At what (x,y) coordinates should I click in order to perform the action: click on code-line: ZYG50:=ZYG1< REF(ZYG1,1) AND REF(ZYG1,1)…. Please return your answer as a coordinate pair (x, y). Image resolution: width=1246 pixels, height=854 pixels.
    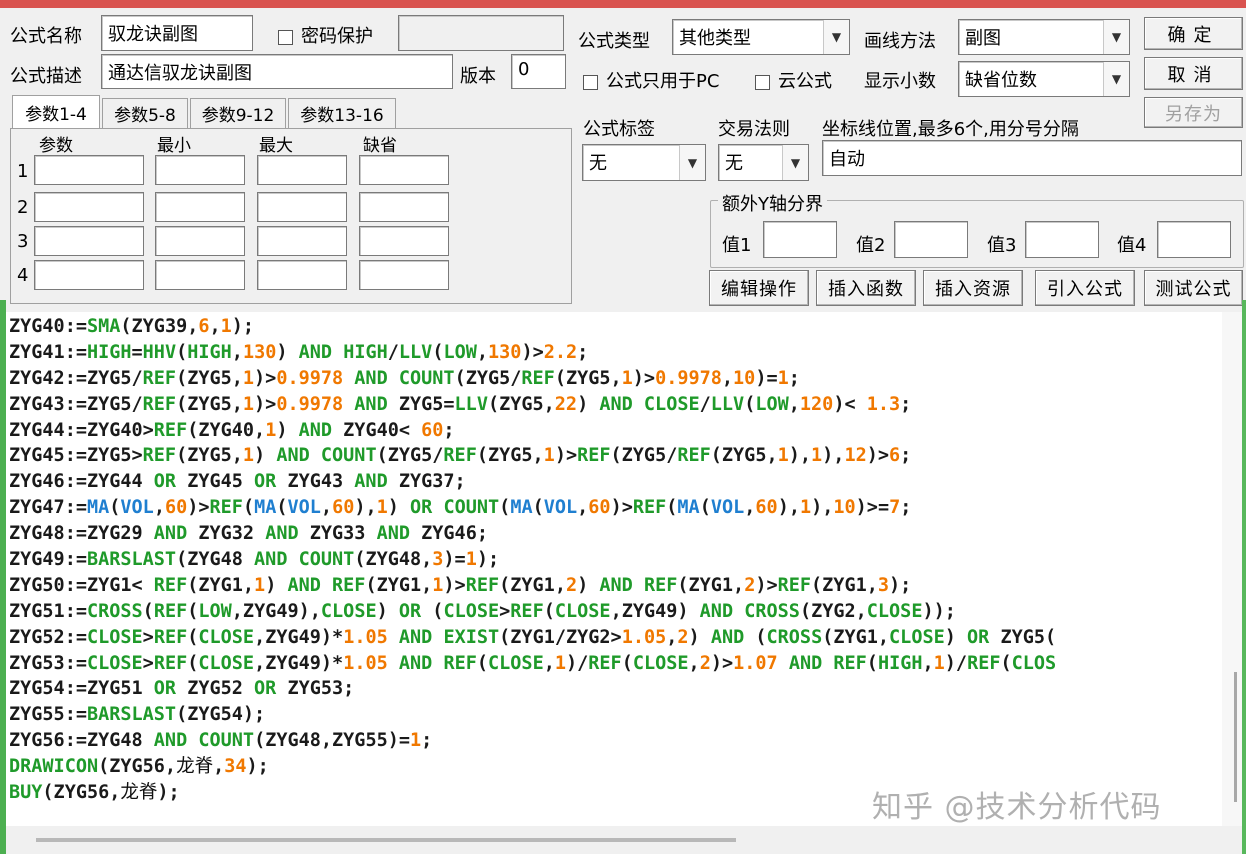
    Looking at the image, I should click on (615, 586).